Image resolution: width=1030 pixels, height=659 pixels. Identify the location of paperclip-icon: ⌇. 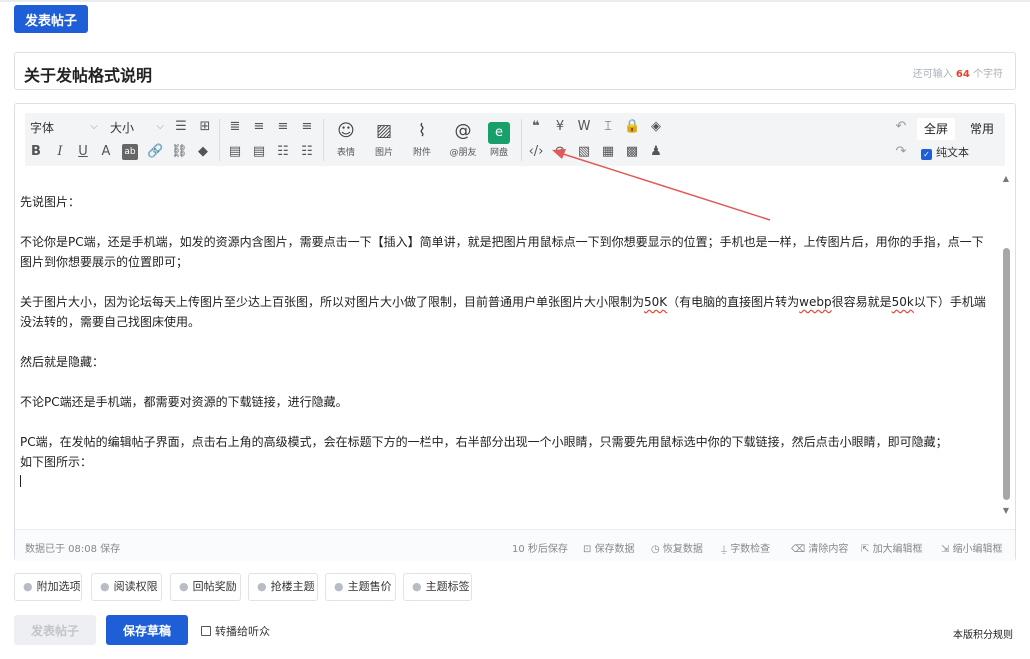
(422, 131).